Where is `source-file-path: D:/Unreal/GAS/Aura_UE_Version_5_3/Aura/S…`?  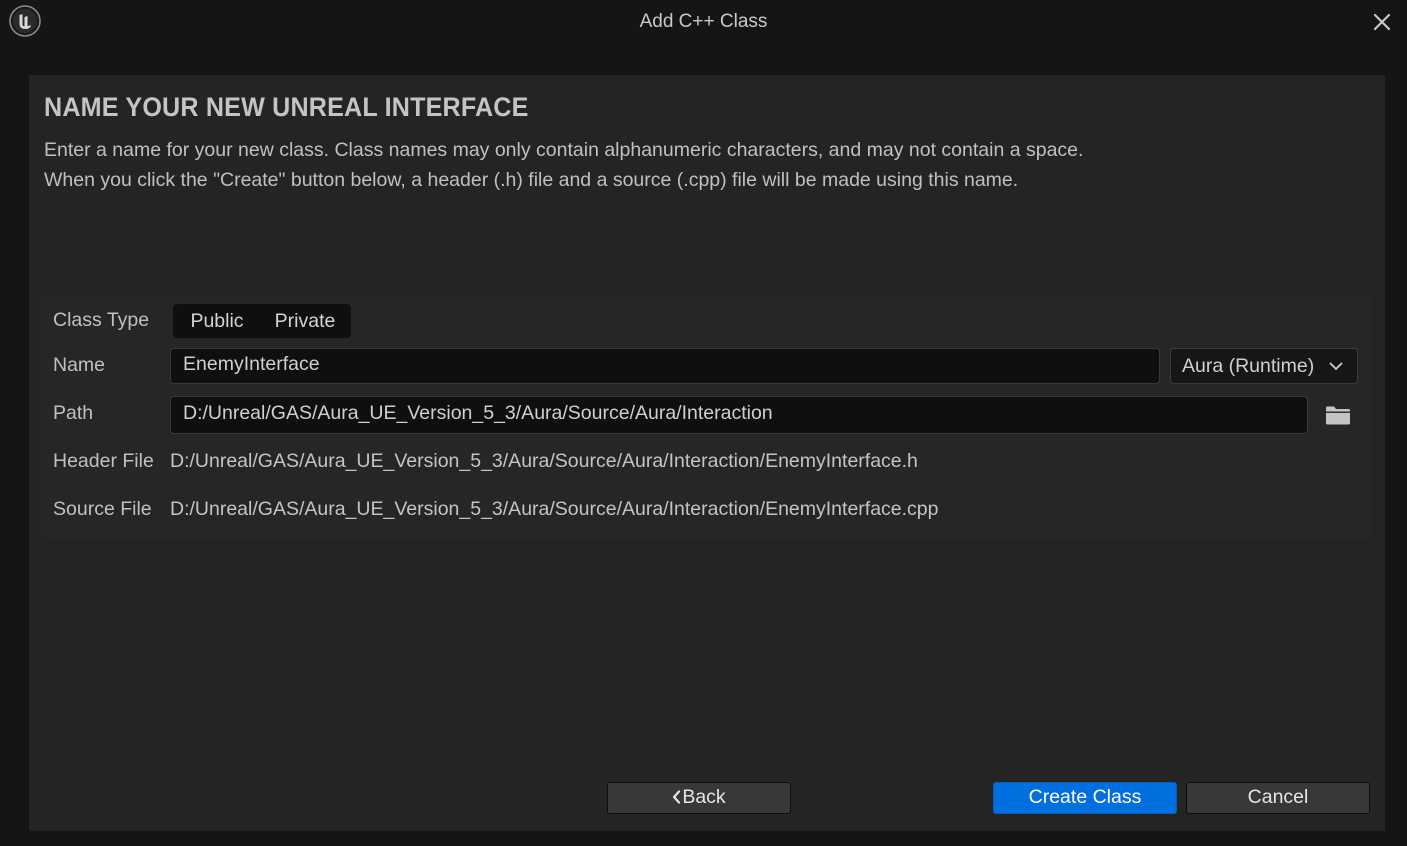 source-file-path: D:/Unreal/GAS/Aura_UE_Version_5_3/Aura/S… is located at coordinates (554, 509).